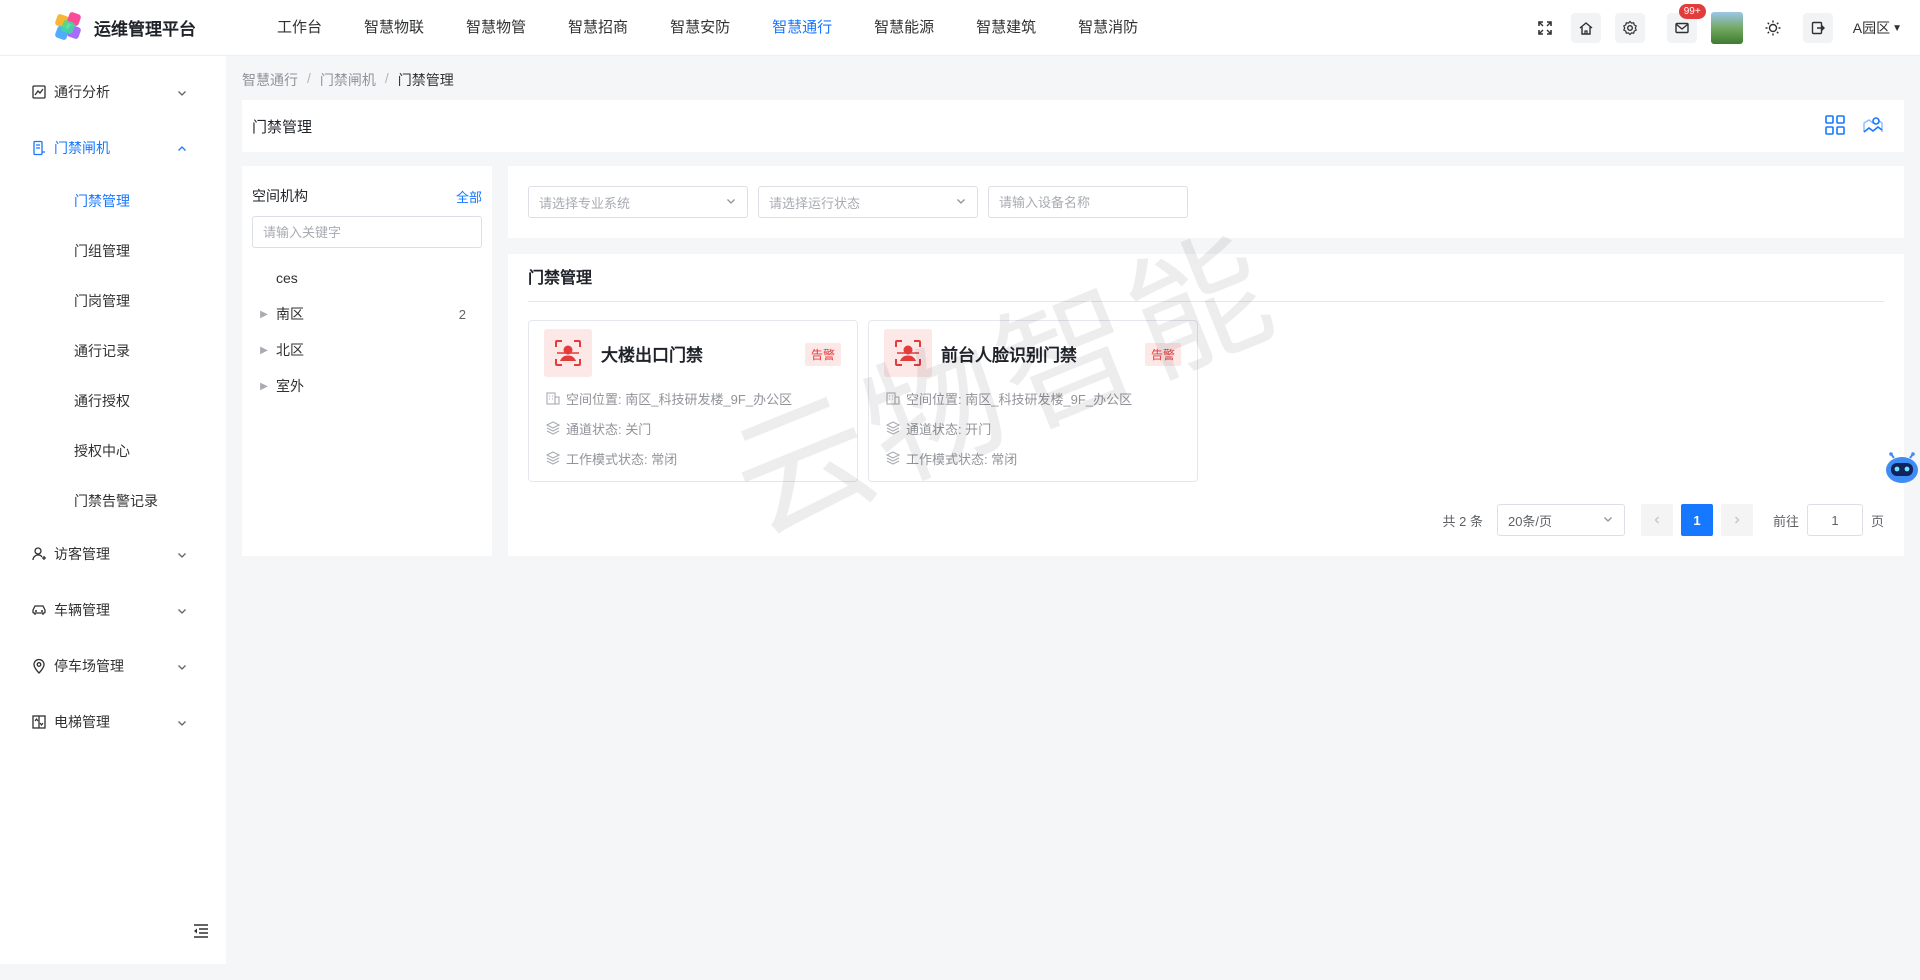 The image size is (1920, 980). Describe the element at coordinates (1785, 521) in the screenshot. I see `goto-label: 前往` at that location.